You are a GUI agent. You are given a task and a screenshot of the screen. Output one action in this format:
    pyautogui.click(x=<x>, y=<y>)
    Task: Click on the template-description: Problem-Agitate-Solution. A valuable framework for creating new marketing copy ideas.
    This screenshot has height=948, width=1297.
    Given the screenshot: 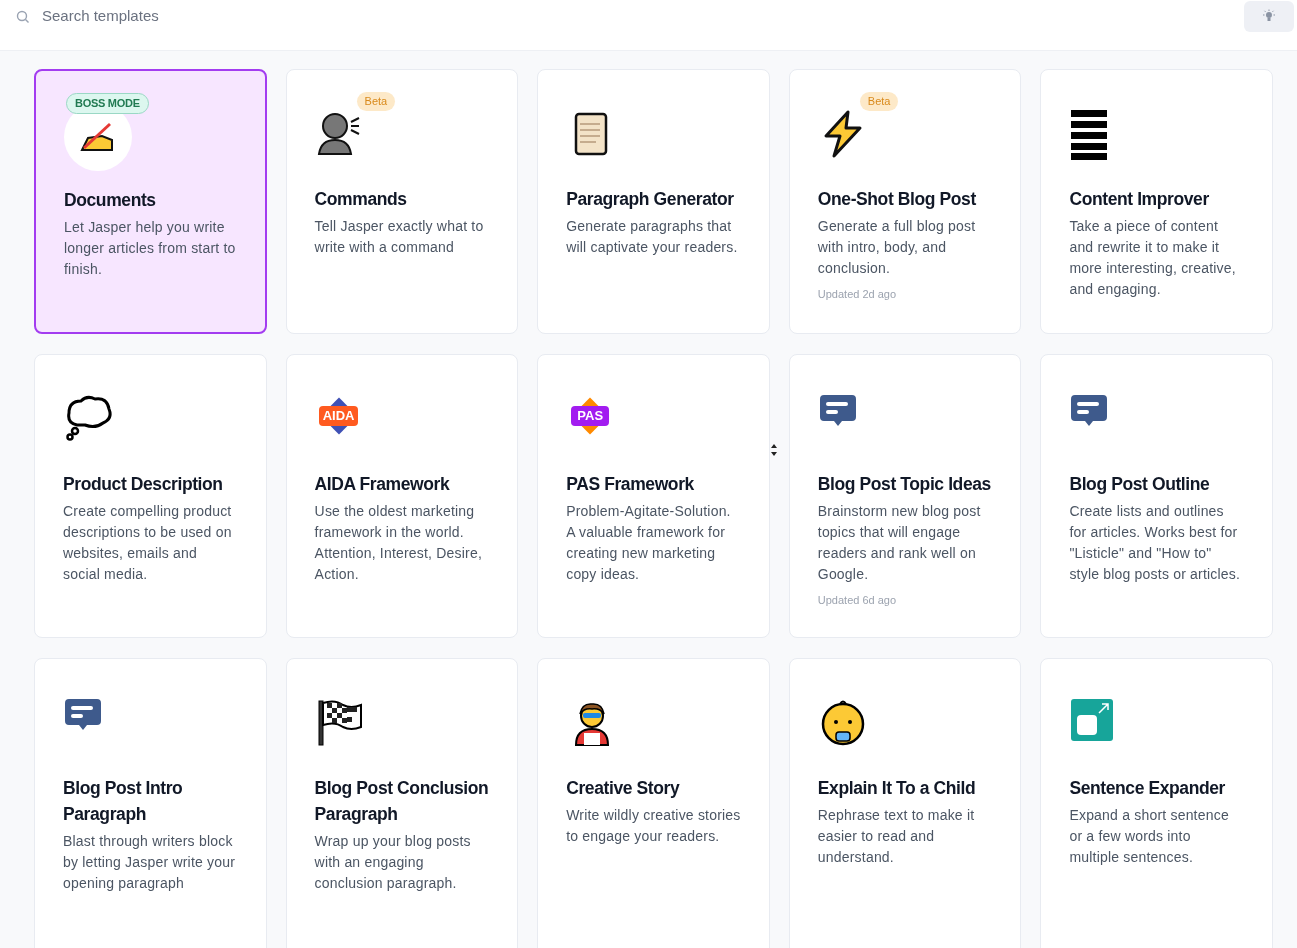 What is the action you would take?
    pyautogui.click(x=649, y=543)
    